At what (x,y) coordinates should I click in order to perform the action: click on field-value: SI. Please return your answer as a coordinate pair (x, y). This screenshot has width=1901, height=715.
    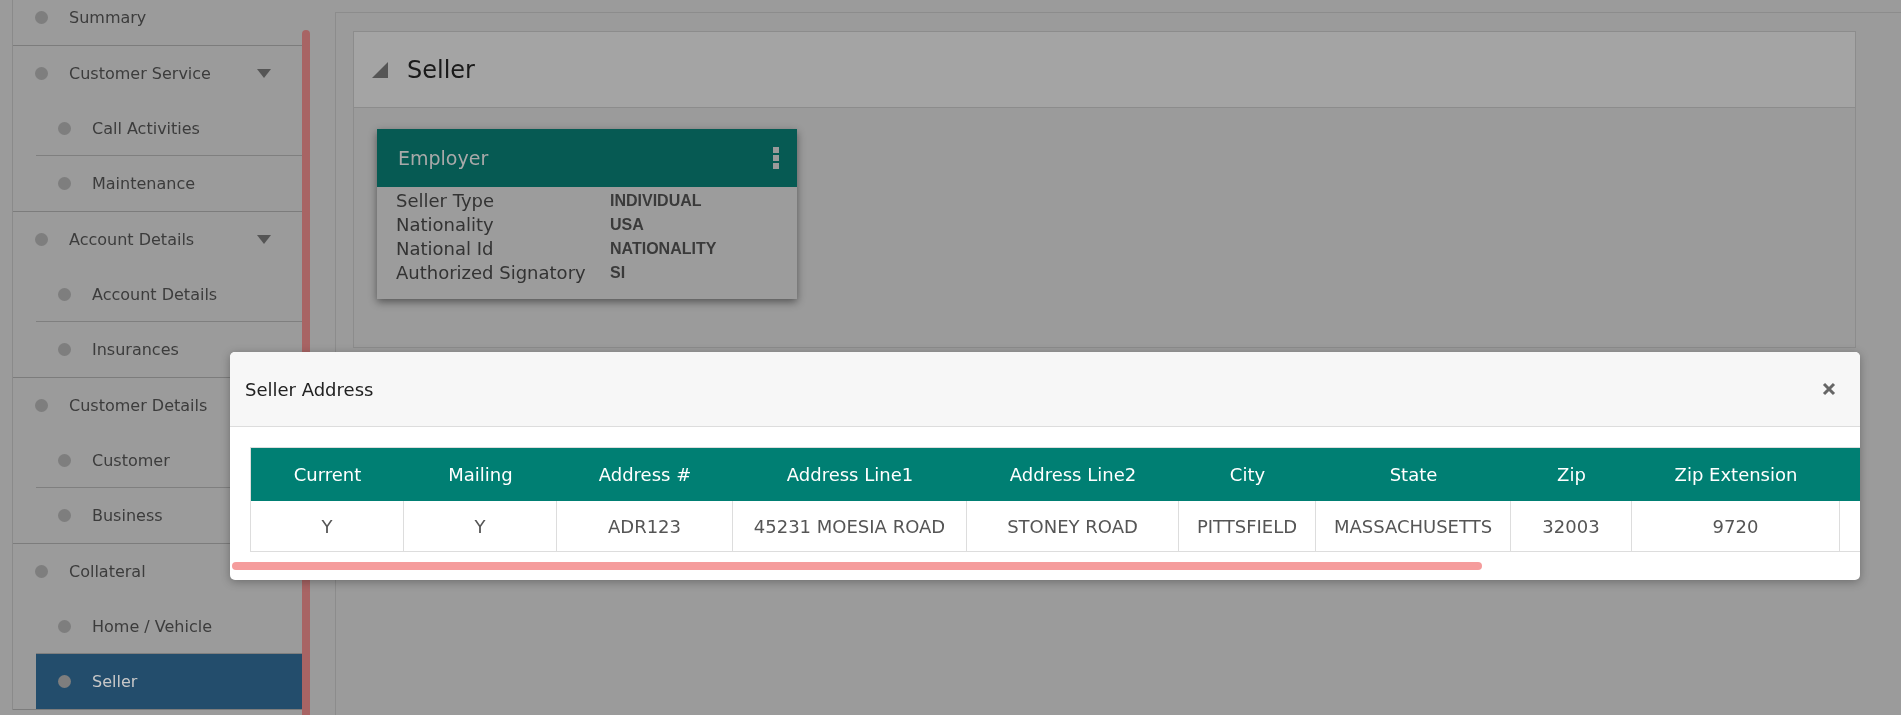
    Looking at the image, I should click on (618, 272).